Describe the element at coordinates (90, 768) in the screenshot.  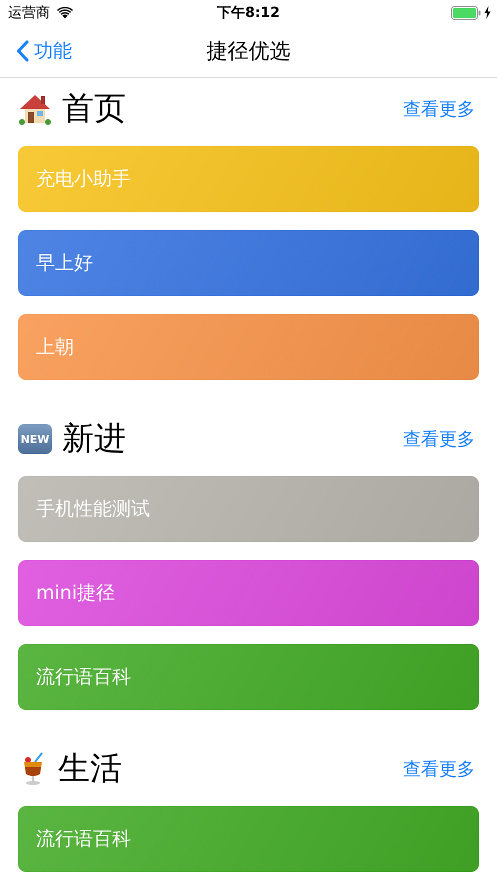
I see `section-title: 生活` at that location.